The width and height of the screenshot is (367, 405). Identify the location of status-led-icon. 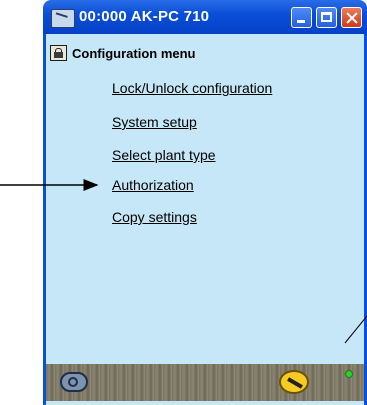
(349, 374).